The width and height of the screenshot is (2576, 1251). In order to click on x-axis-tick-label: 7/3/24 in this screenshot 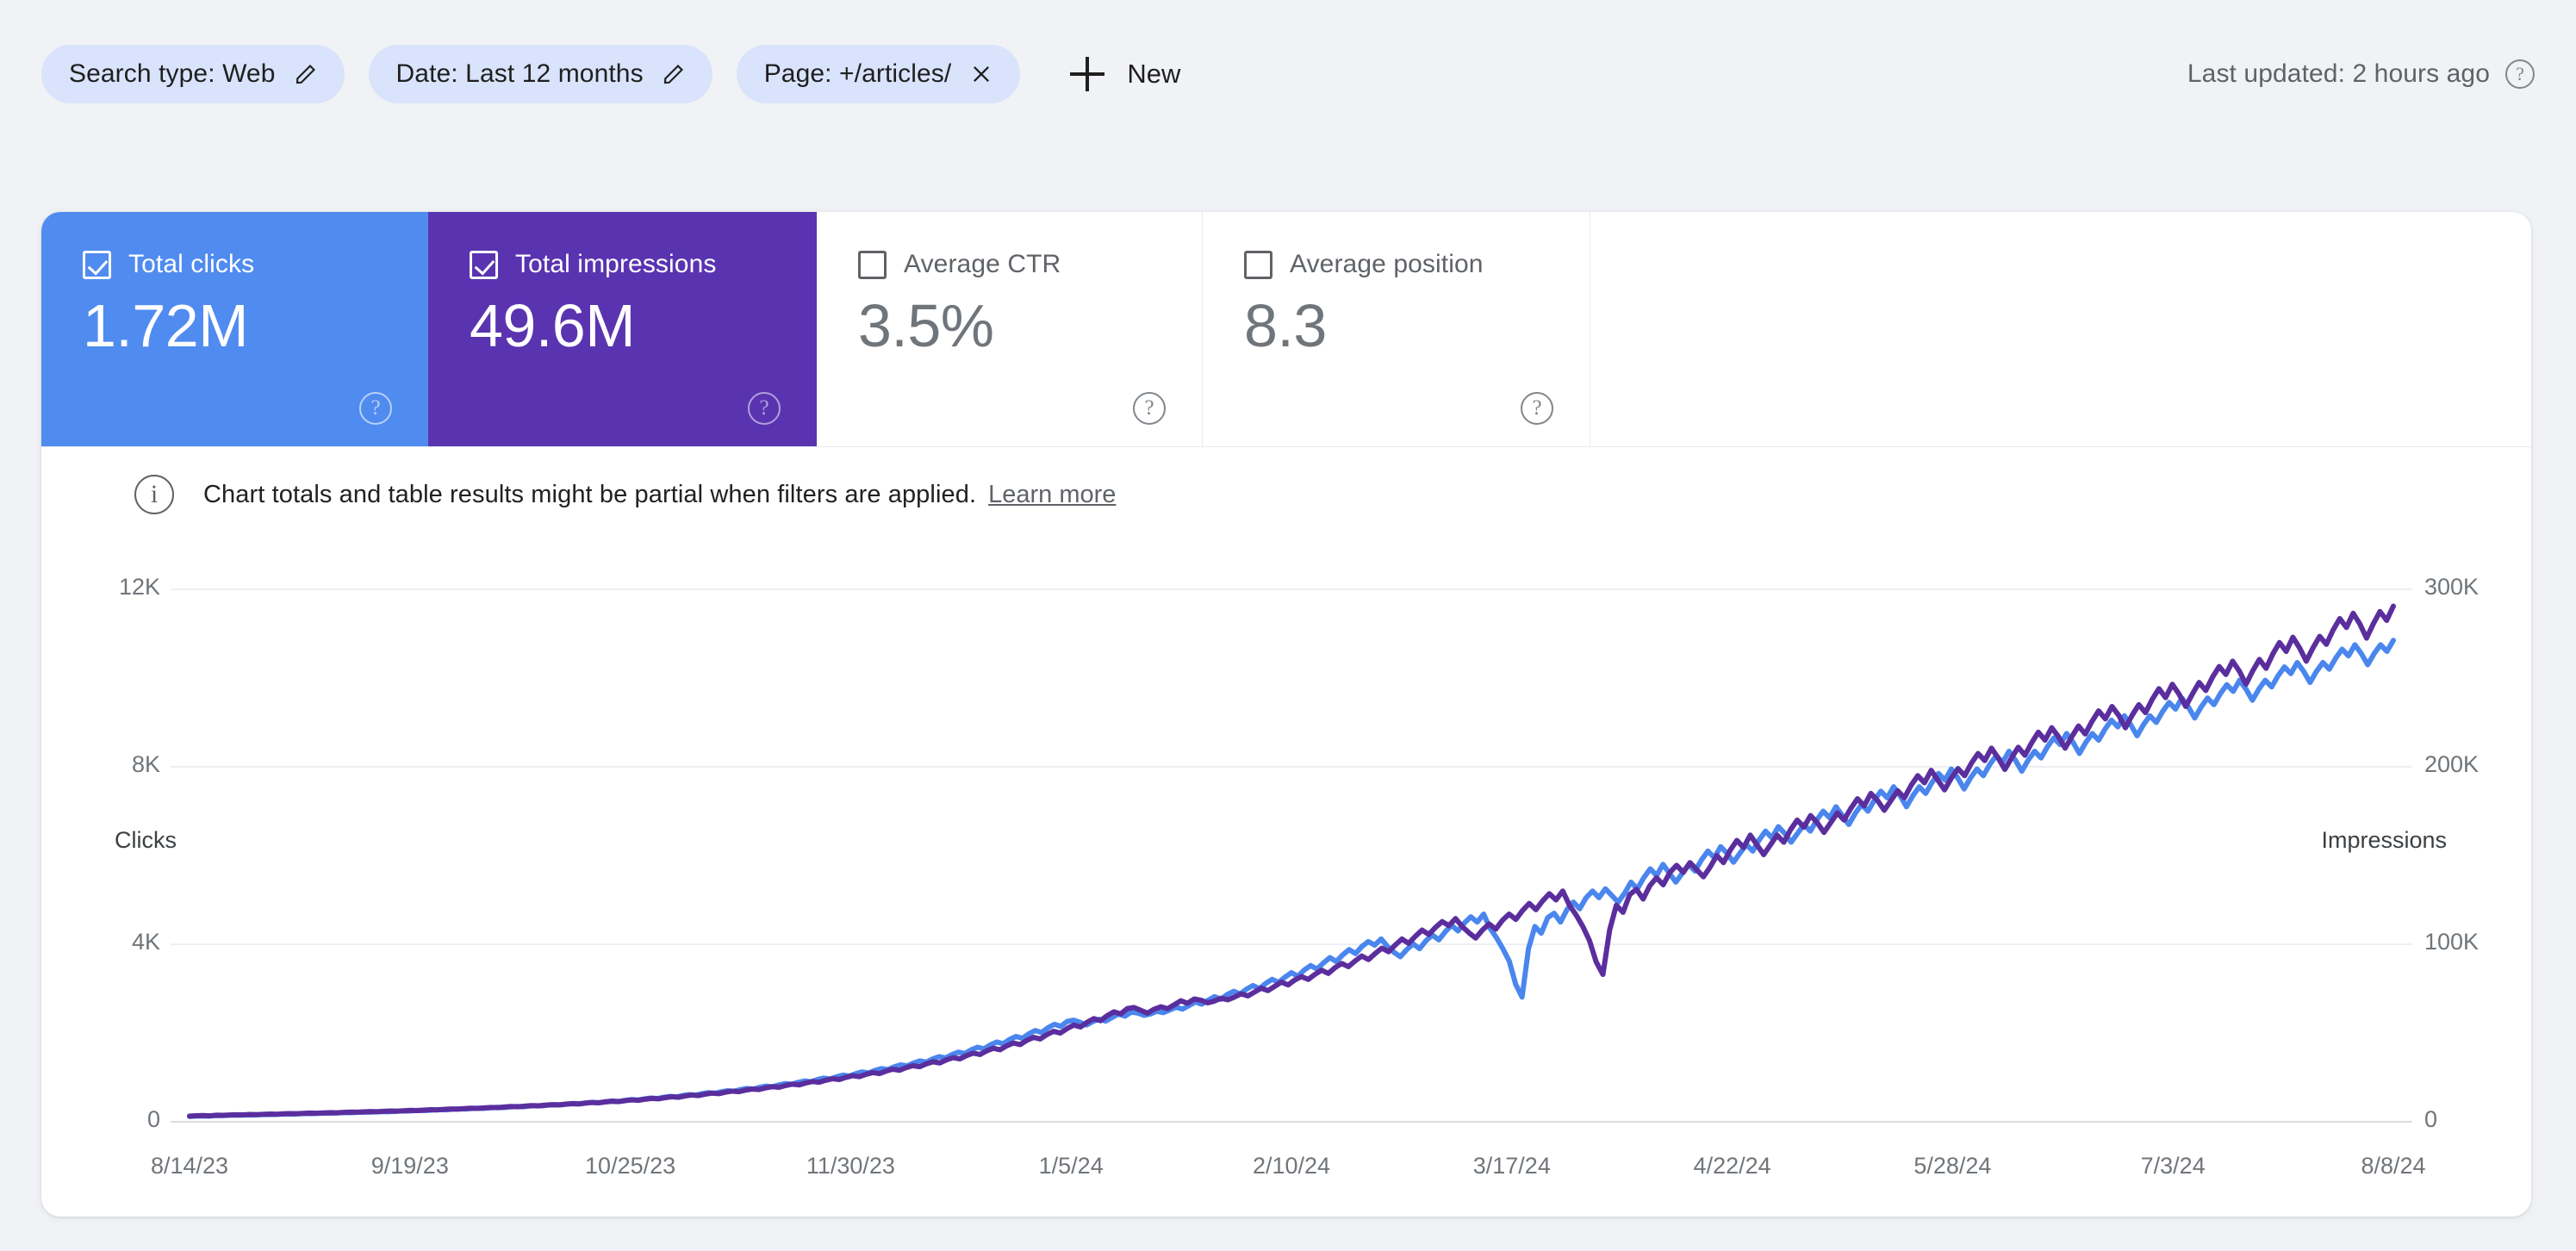, I will do `click(2173, 1166)`.